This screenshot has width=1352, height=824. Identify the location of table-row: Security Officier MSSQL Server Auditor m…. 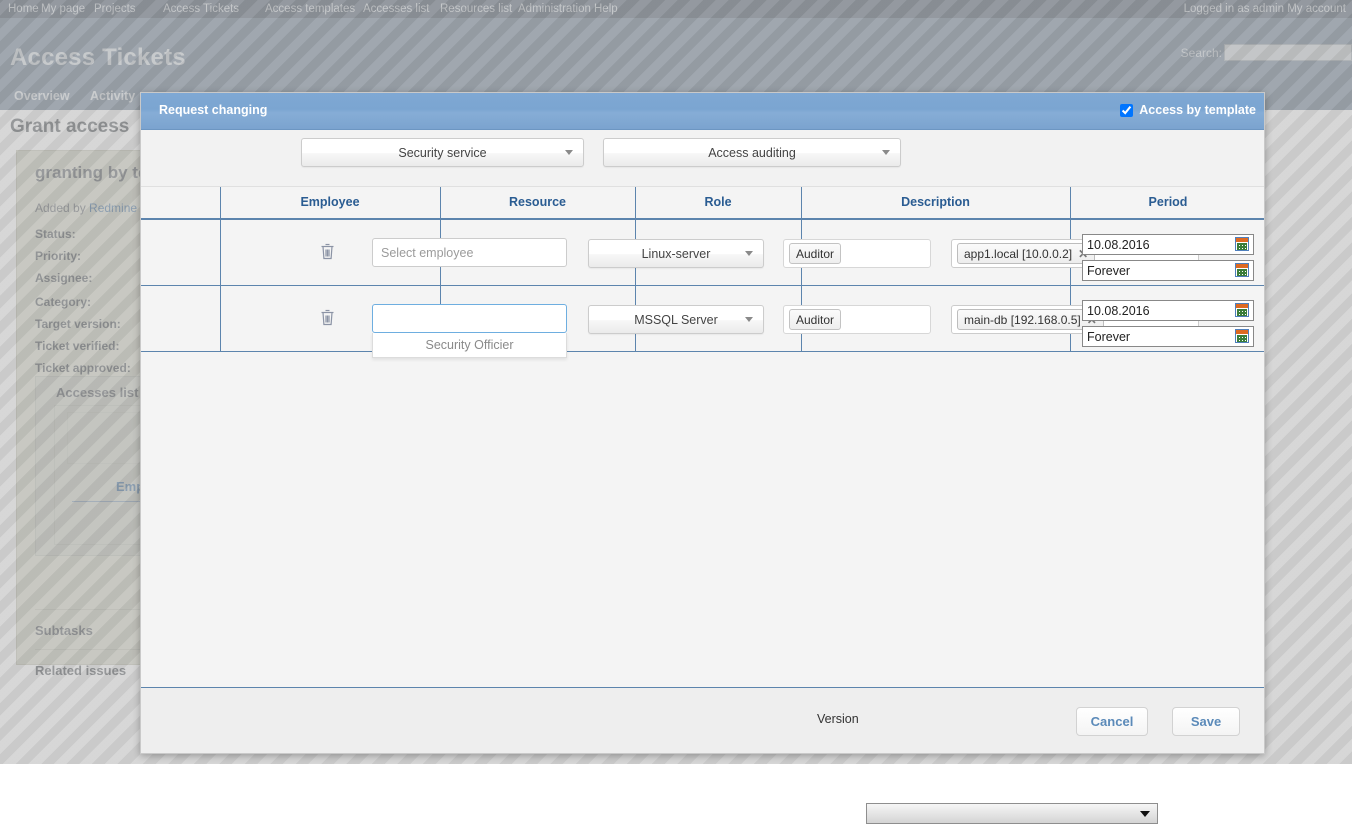
(702, 319).